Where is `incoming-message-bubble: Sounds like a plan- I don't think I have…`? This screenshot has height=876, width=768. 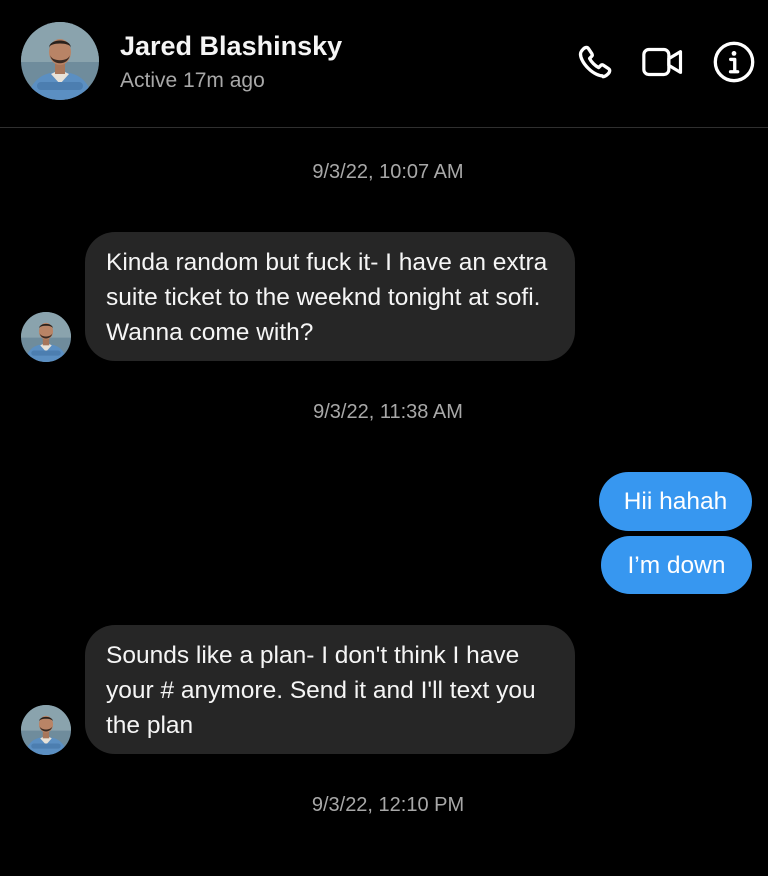
incoming-message-bubble: Sounds like a plan- I don't think I have… is located at coordinates (330, 689).